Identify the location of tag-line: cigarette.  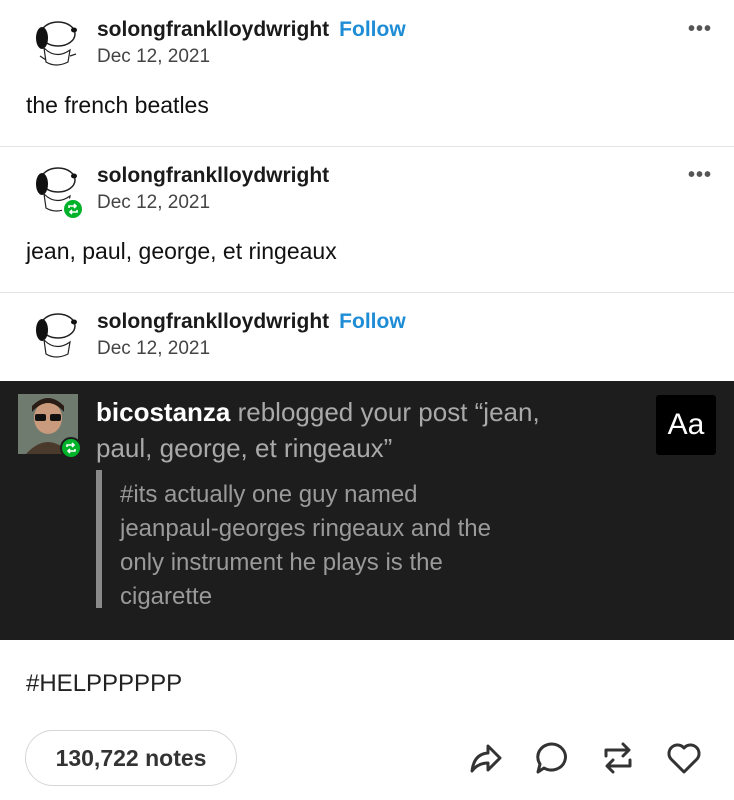
(166, 596).